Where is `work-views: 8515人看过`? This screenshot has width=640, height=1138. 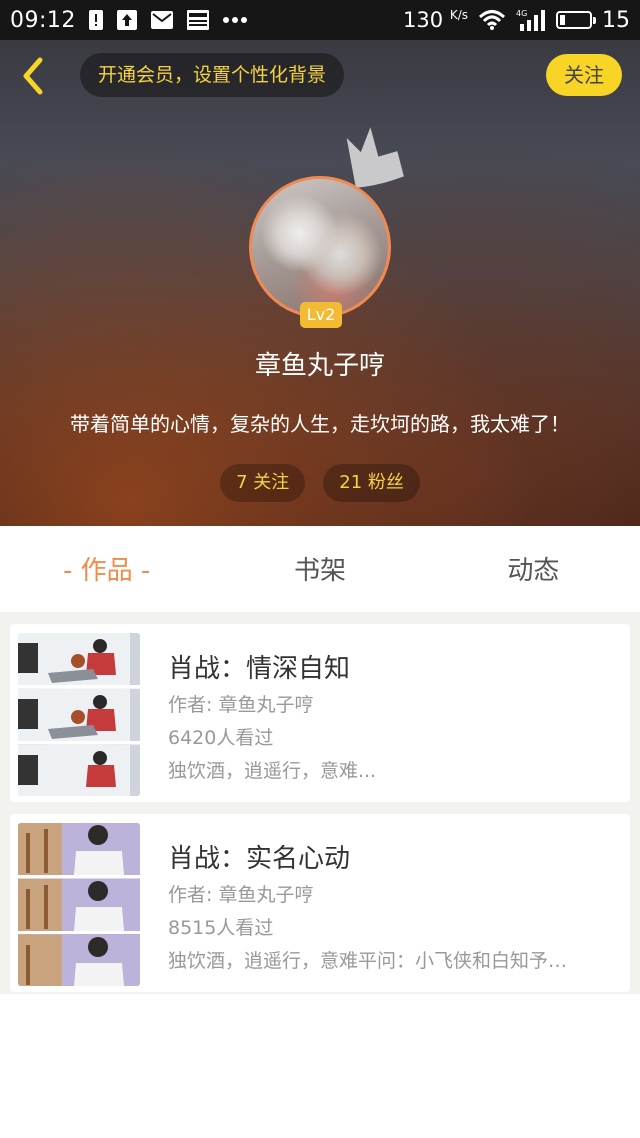
work-views: 8515人看过 is located at coordinates (221, 928).